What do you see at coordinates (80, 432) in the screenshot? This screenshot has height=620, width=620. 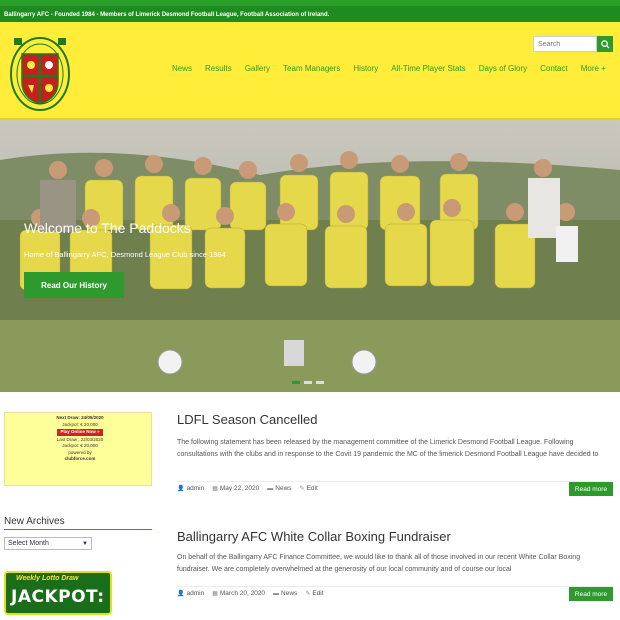 I see `lotto-play-button: Play Online Now »` at bounding box center [80, 432].